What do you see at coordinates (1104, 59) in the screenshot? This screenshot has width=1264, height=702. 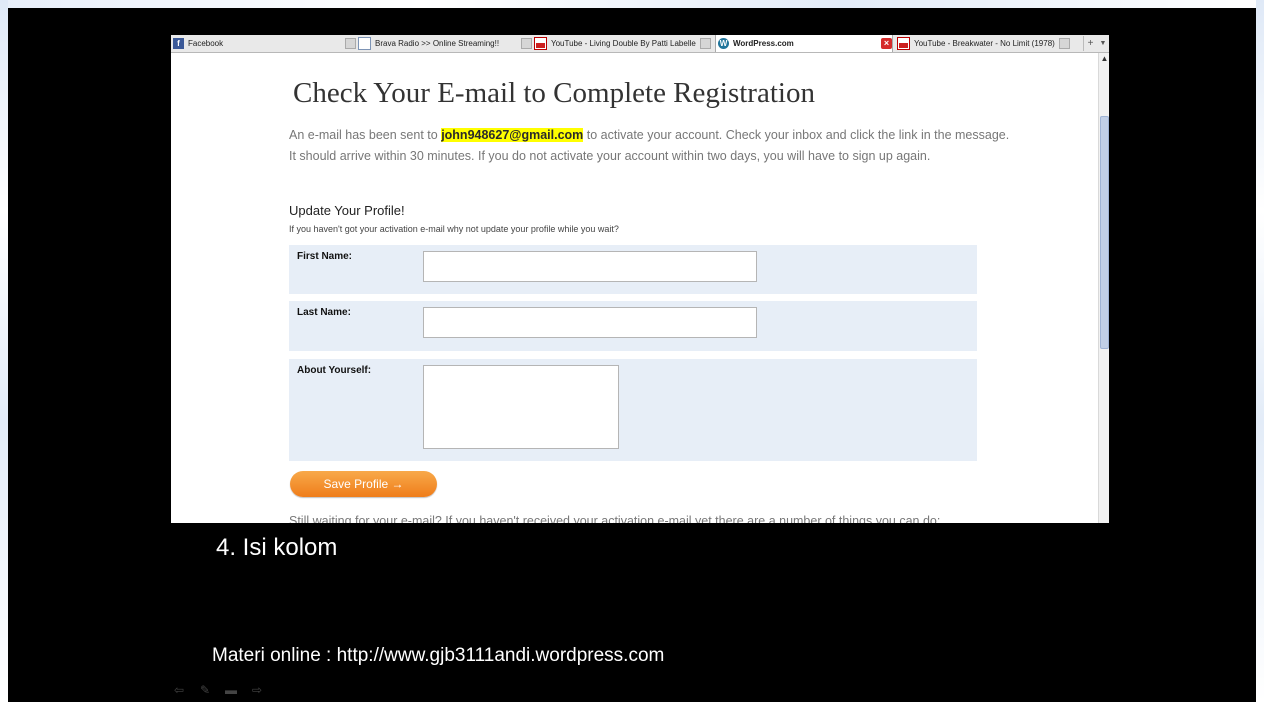 I see `scroll-up-icon: ▲` at bounding box center [1104, 59].